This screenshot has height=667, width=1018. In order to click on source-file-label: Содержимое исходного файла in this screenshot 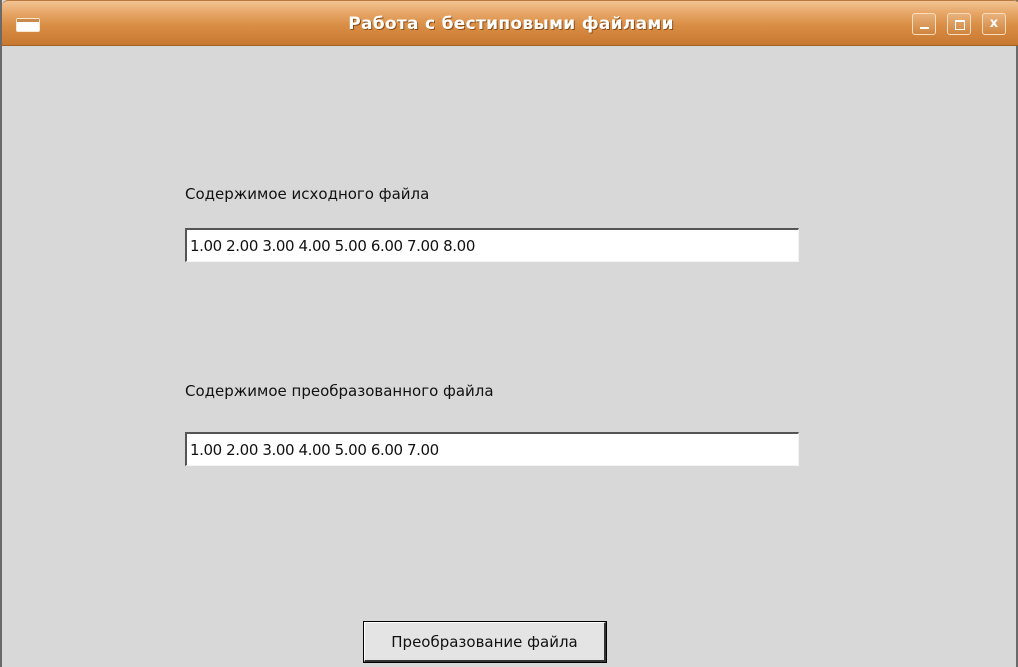, I will do `click(307, 194)`.